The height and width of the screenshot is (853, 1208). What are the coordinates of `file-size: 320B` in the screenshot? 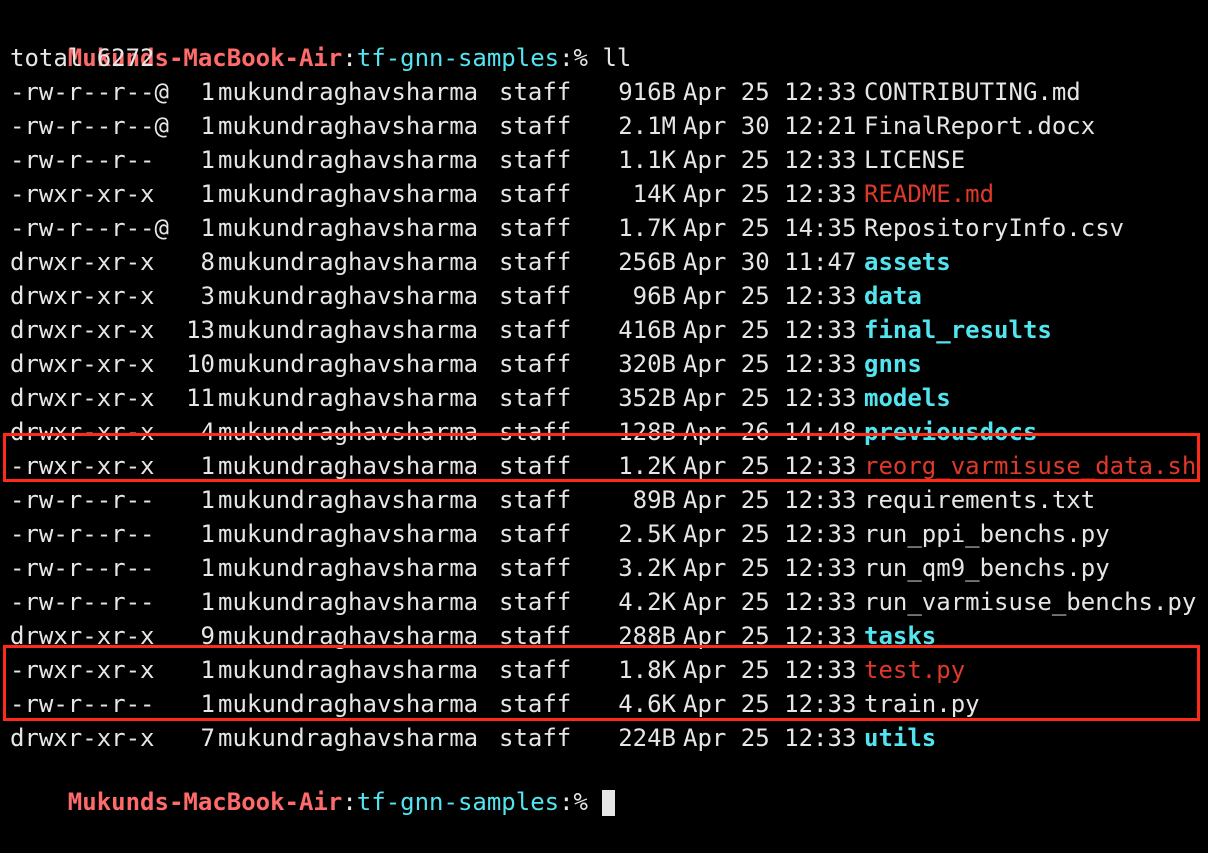 It's located at (647, 364).